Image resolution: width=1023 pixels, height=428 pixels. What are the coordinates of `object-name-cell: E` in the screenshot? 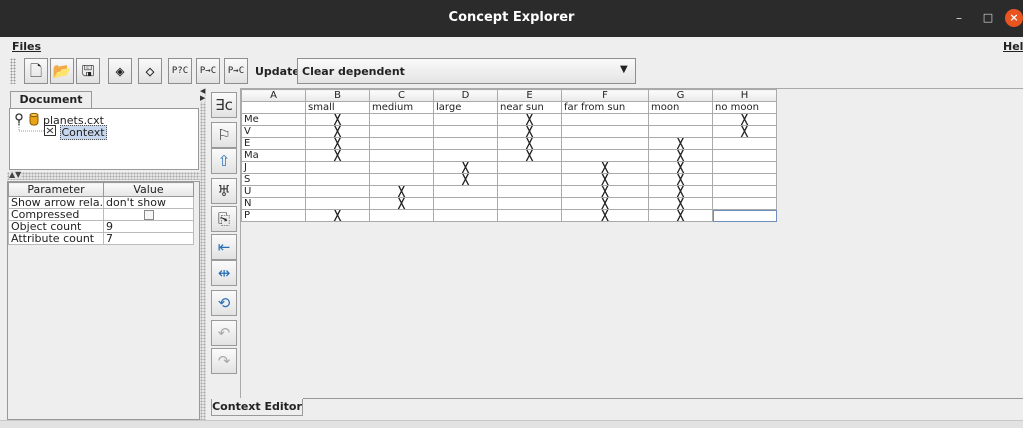 It's located at (273, 143).